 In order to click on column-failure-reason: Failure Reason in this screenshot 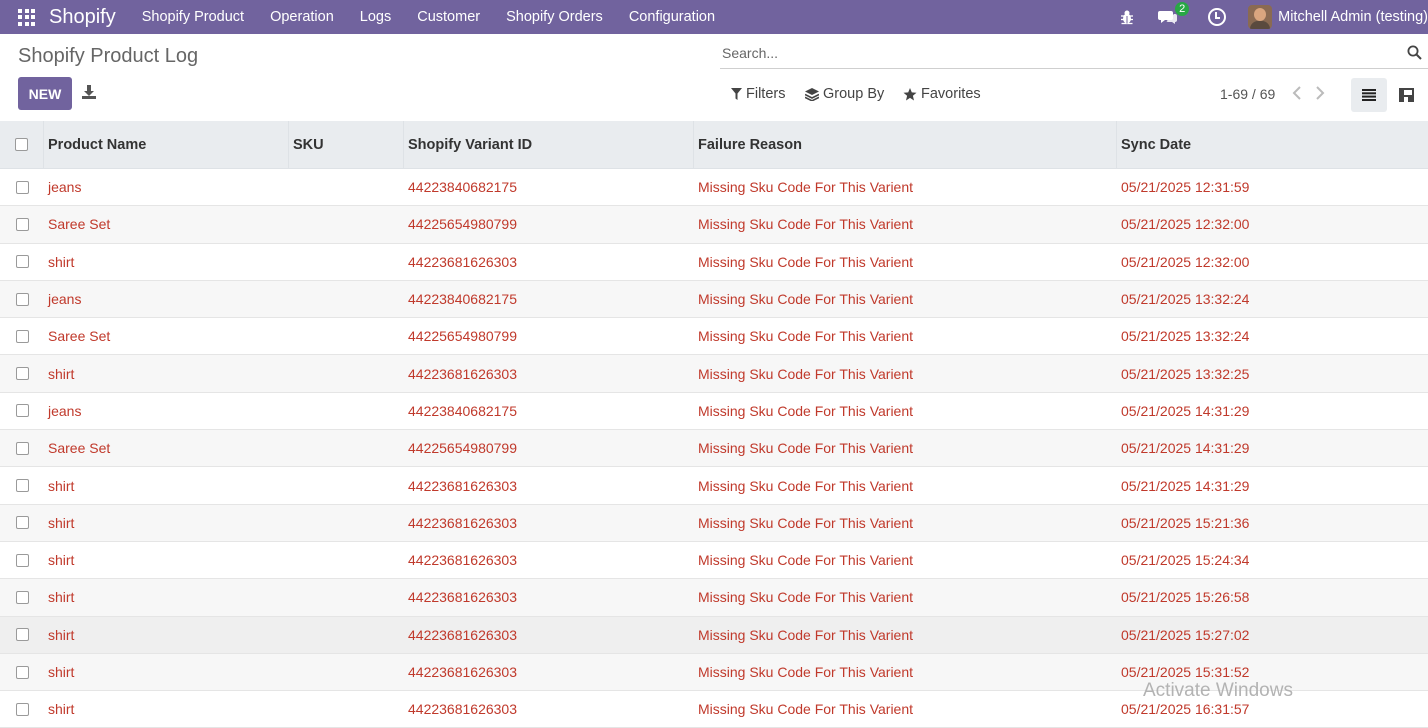, I will do `click(905, 145)`.